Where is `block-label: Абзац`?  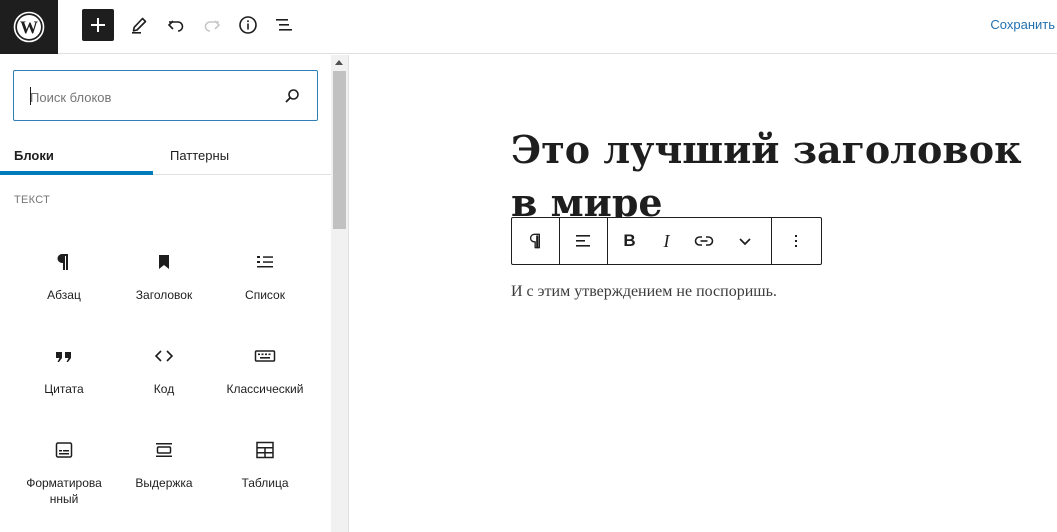
block-label: Абзац is located at coordinates (64, 295).